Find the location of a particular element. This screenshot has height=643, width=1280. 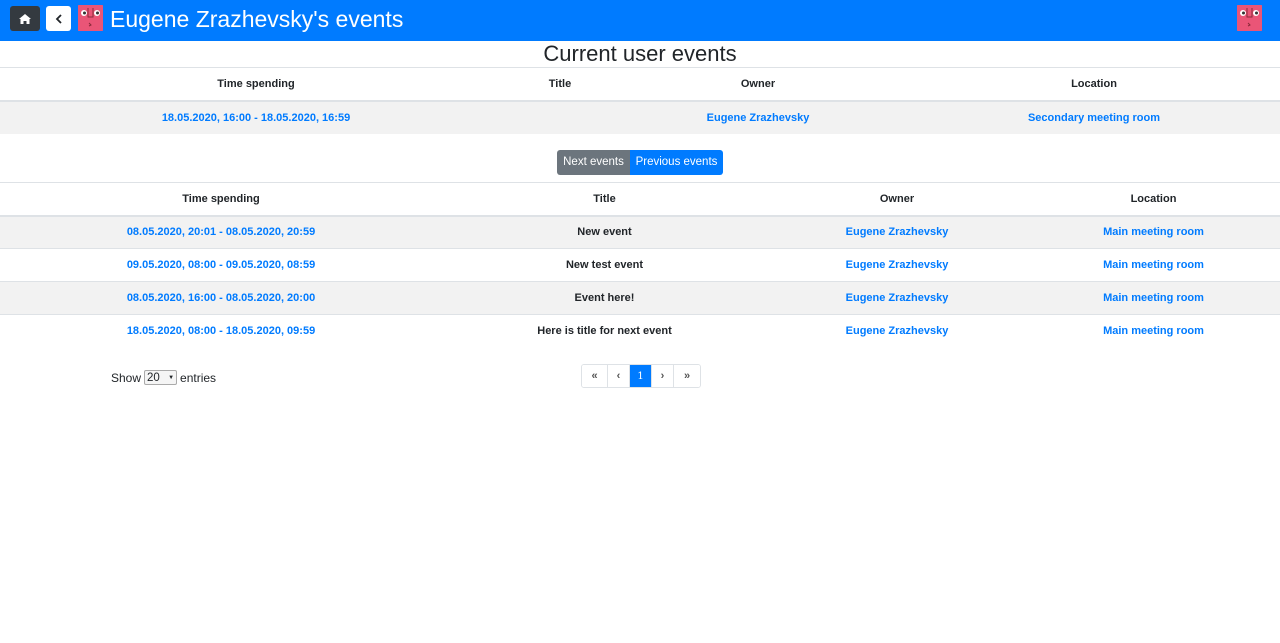

home-button is located at coordinates (25, 18).